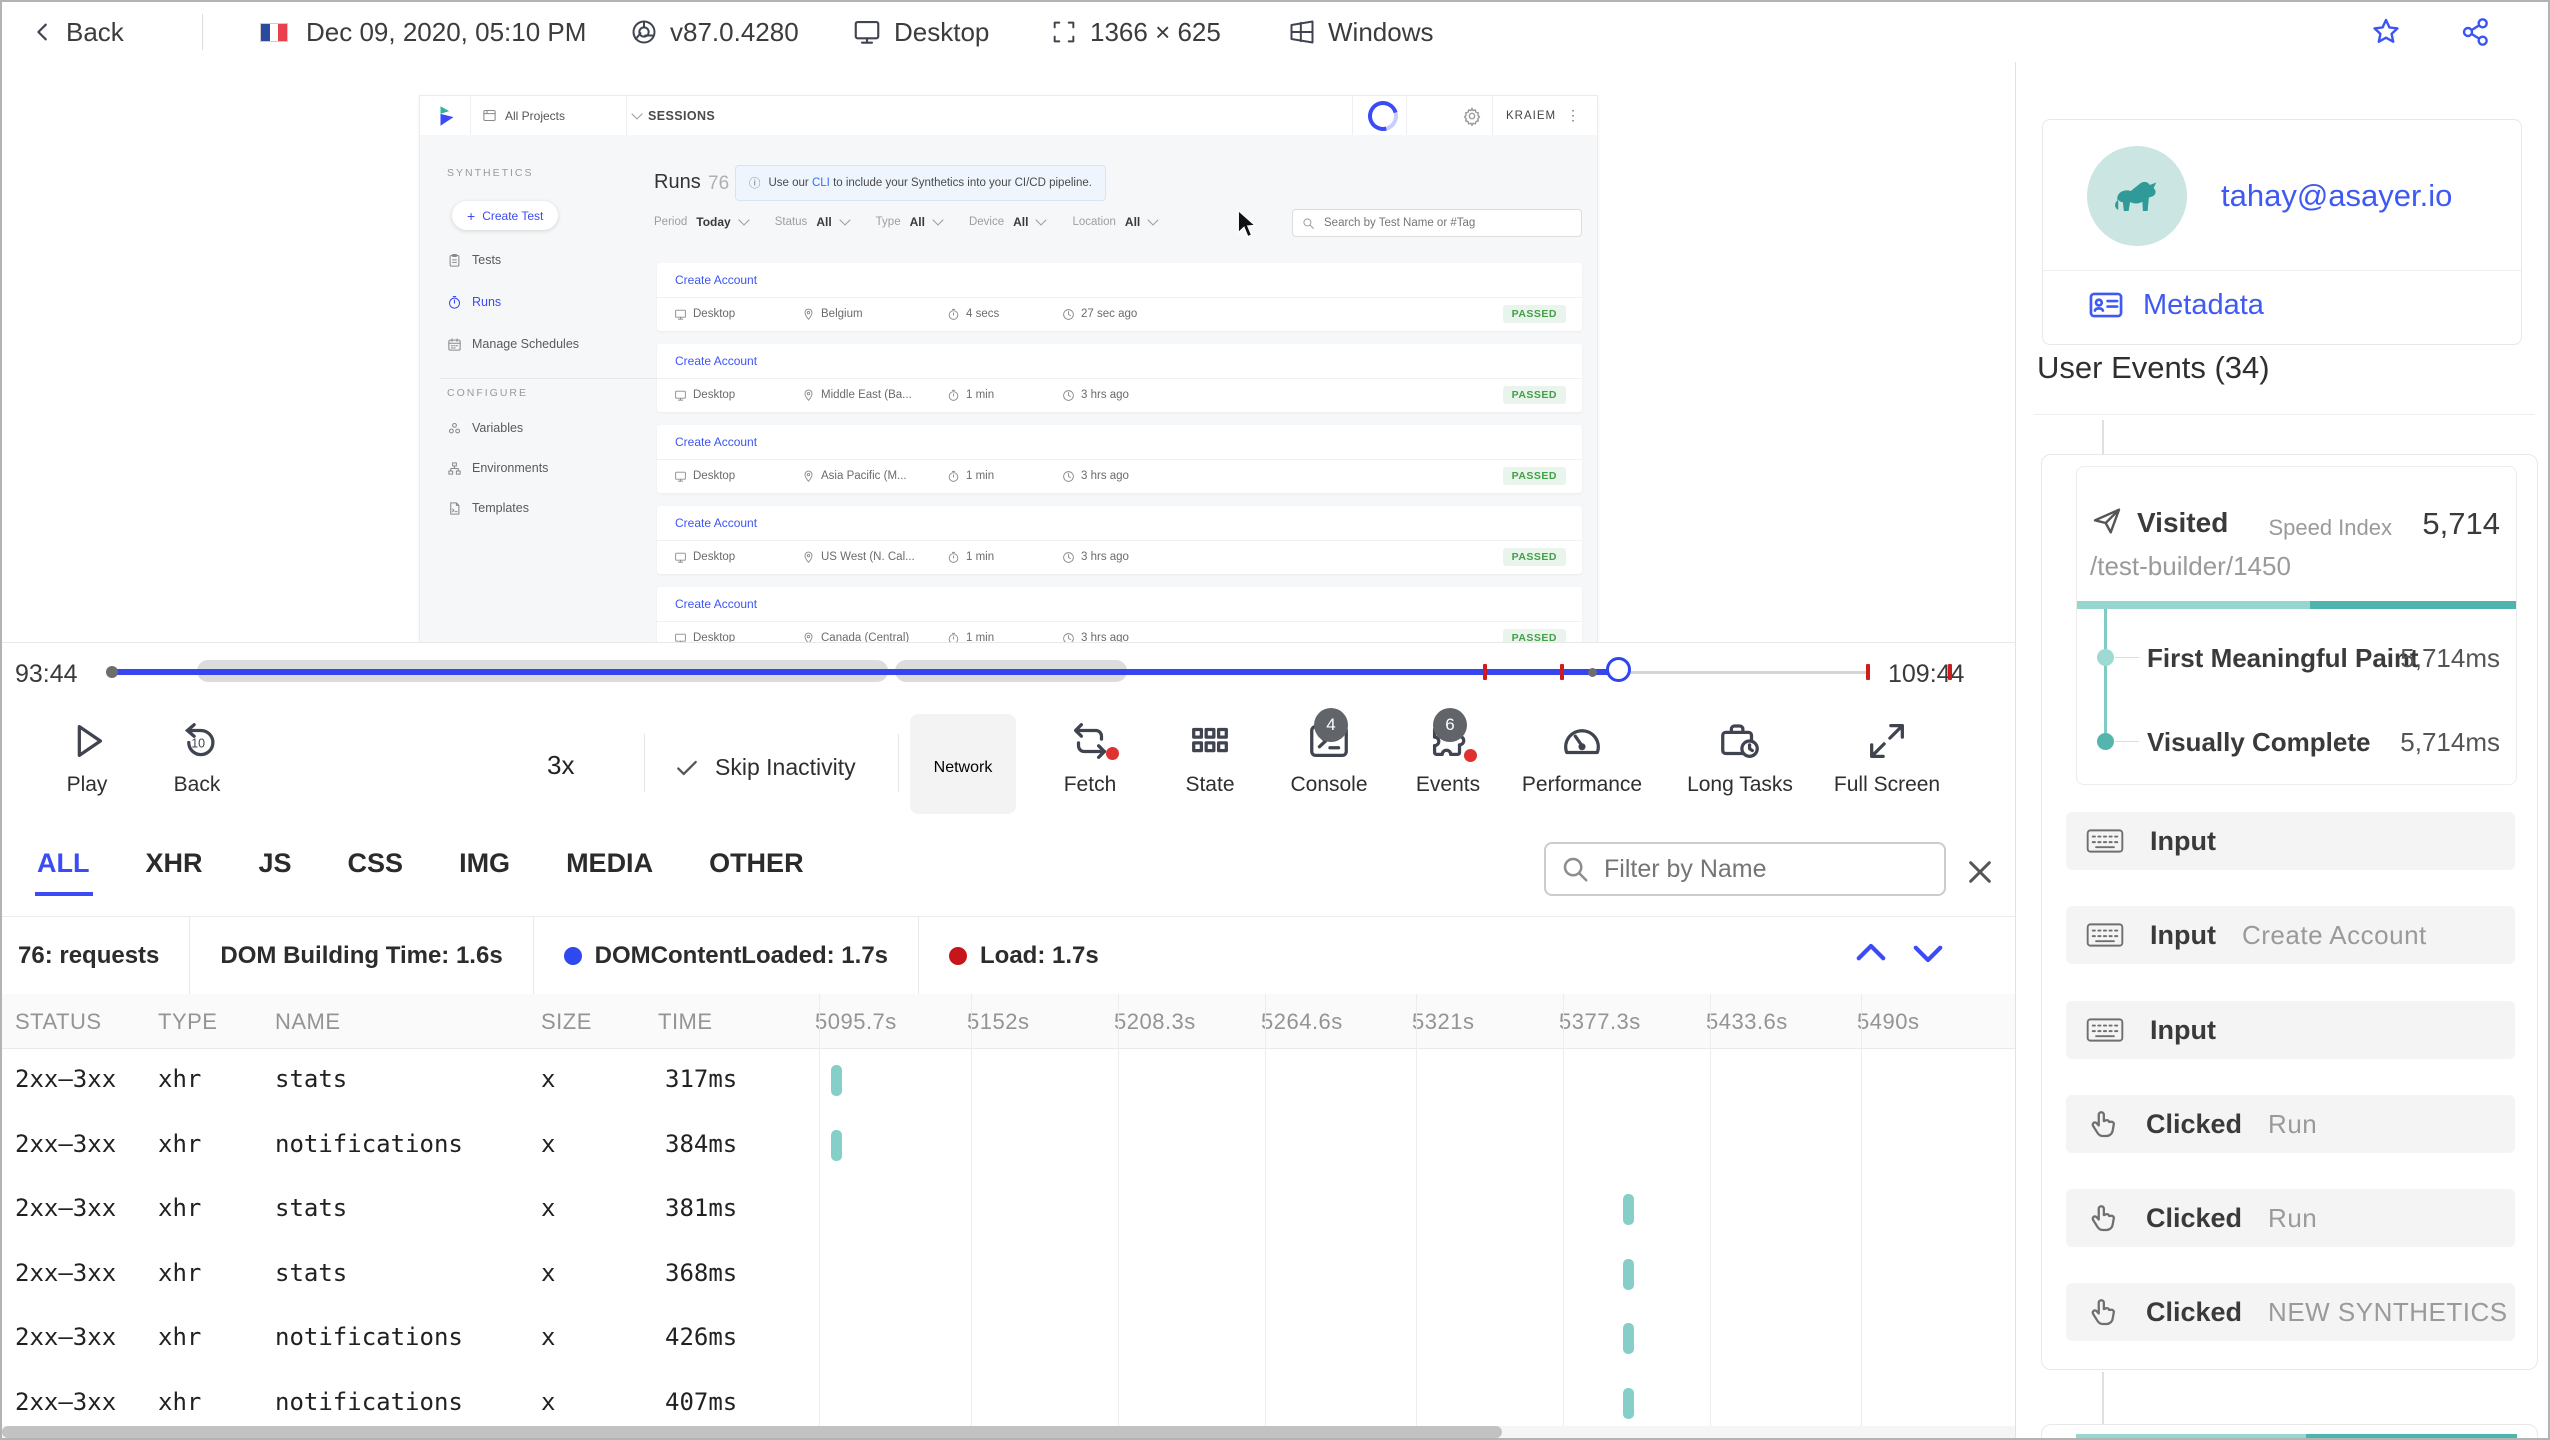  Describe the element at coordinates (1008, 1274) in the screenshot. I see `request-row: 2xx–3xx xhr stats x 368ms` at that location.